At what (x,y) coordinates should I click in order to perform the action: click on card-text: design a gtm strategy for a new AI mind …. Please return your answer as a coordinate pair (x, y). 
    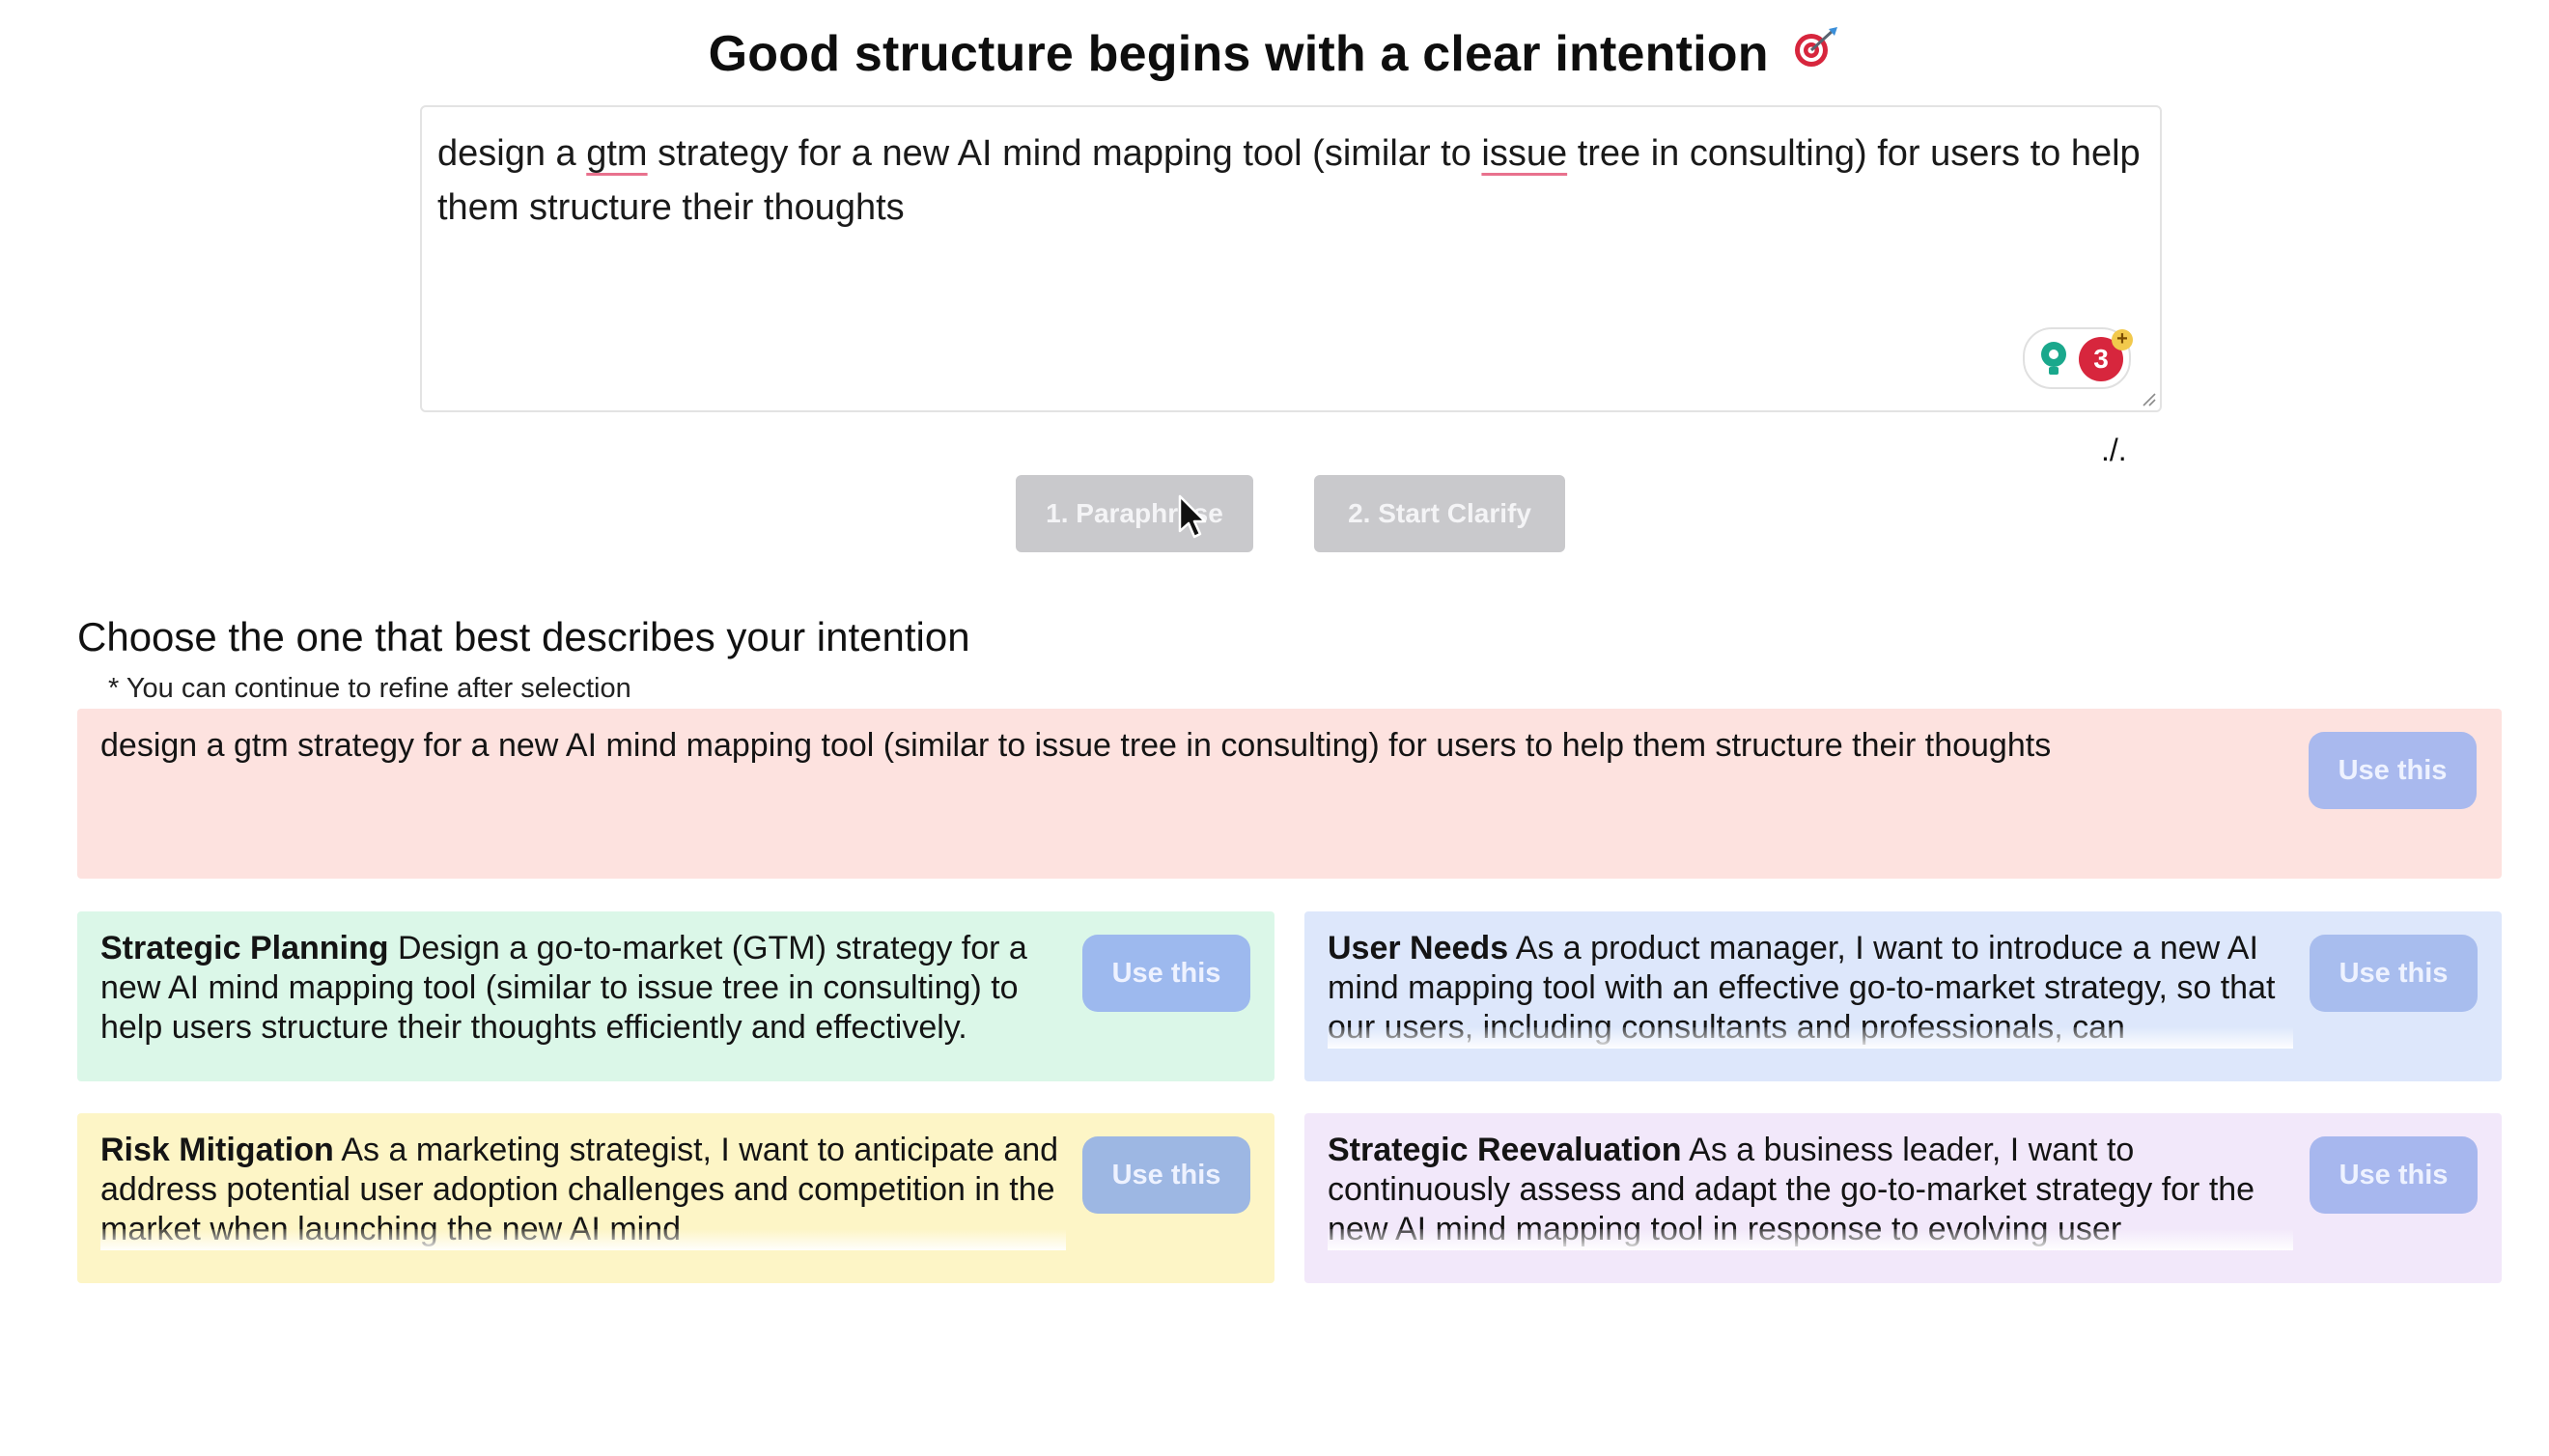
    Looking at the image, I should click on (1076, 746).